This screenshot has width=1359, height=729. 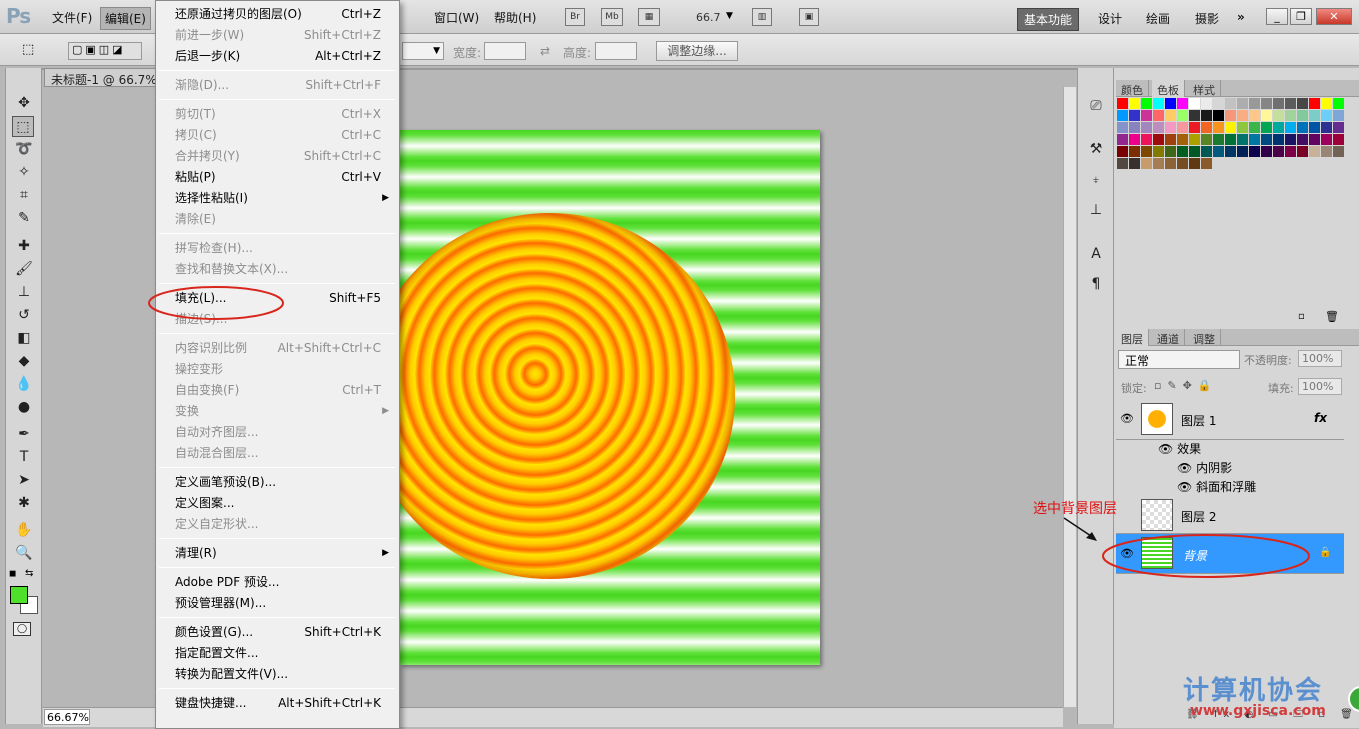 I want to click on background-highlight-ellipse, so click(x=1206, y=556).